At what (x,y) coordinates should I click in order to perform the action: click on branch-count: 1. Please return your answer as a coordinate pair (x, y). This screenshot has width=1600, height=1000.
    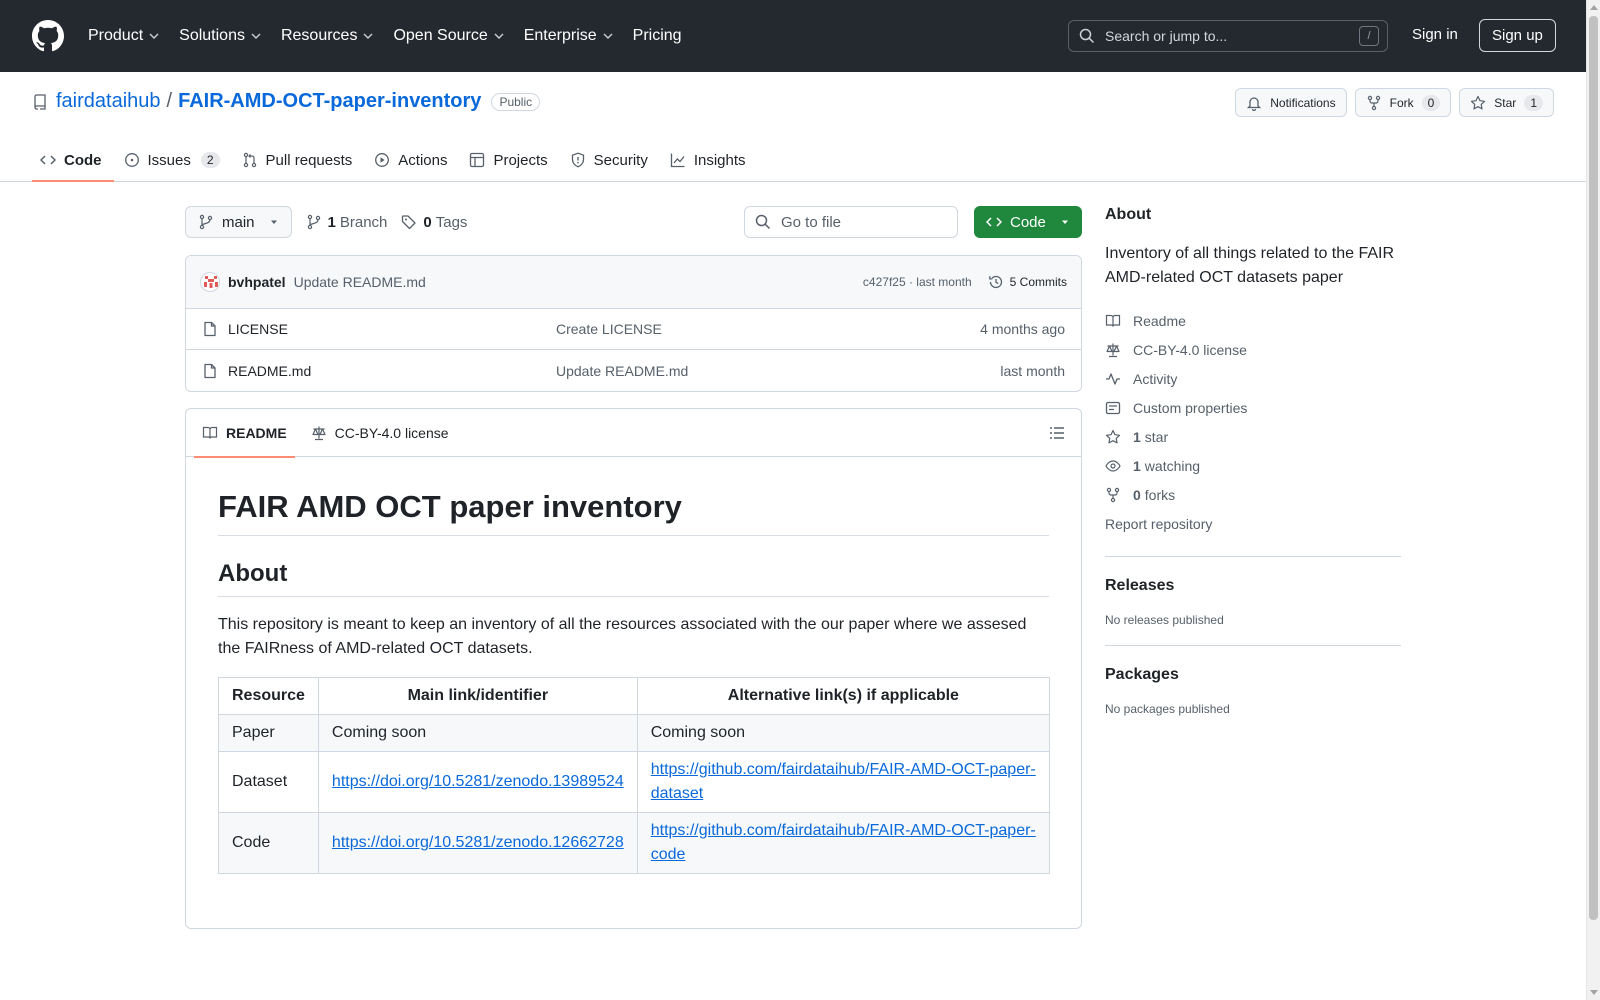
    Looking at the image, I should click on (331, 222).